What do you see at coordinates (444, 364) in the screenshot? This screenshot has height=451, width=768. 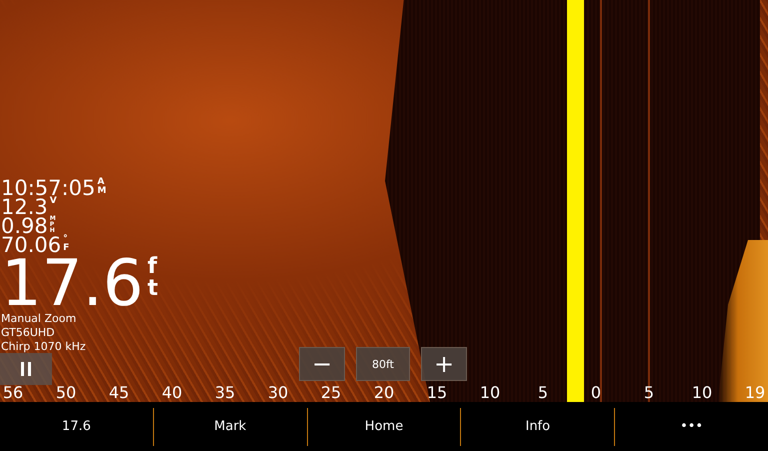 I see `zoom-in-button: +` at bounding box center [444, 364].